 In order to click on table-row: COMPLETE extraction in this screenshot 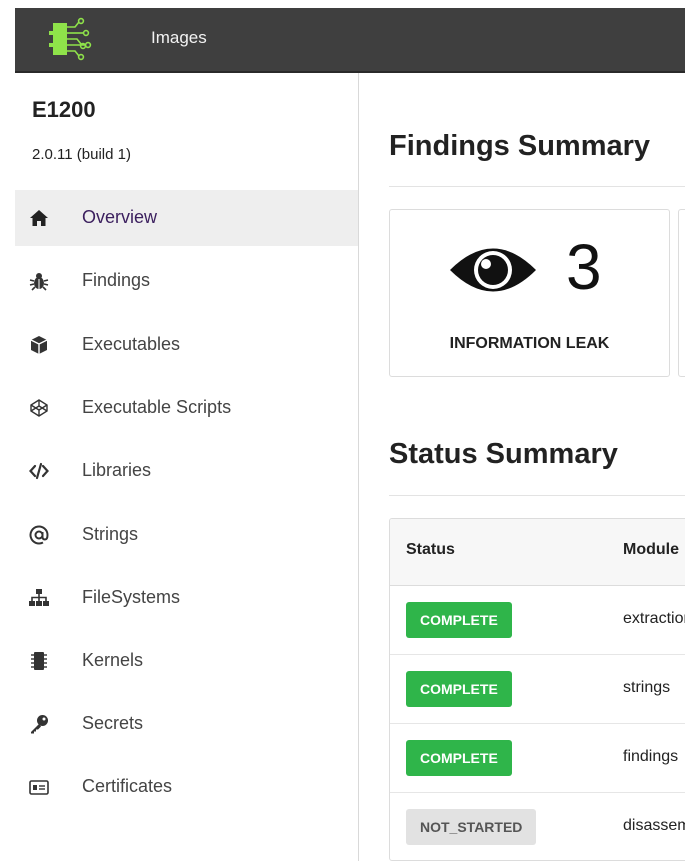, I will do `click(537, 620)`.